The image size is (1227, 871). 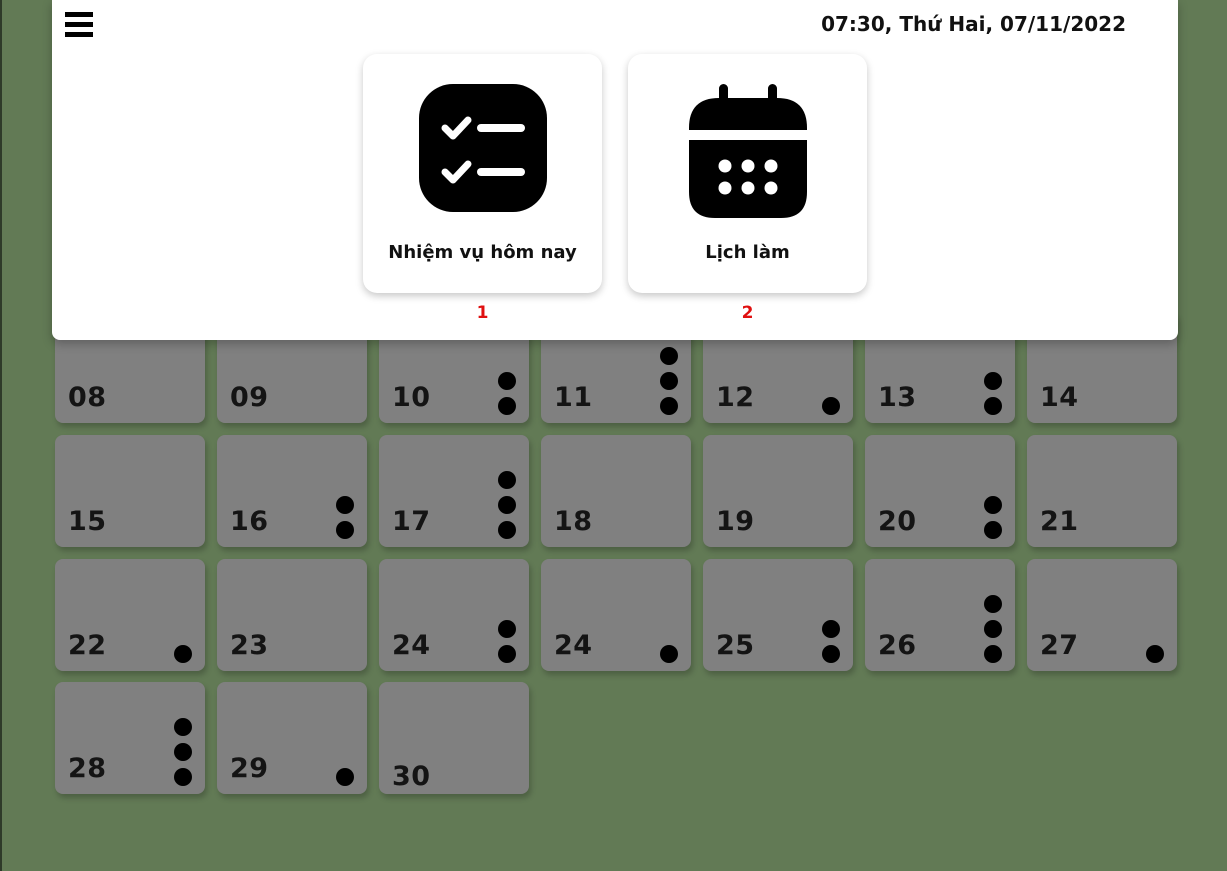 What do you see at coordinates (87, 521) in the screenshot?
I see `day-number: 15` at bounding box center [87, 521].